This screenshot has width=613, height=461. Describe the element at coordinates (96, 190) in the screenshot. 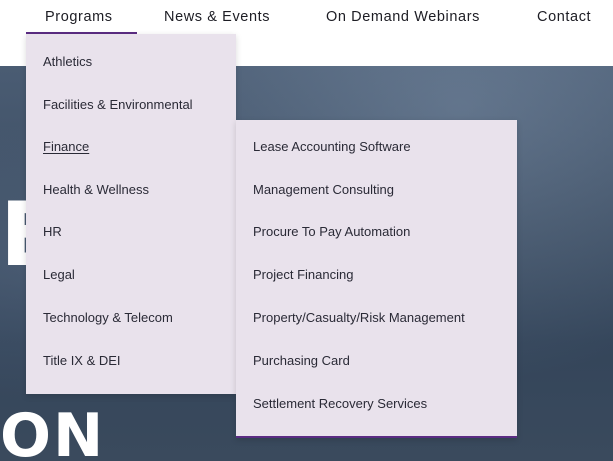

I see `menu-item-health-wellness: Health & Wellness` at that location.